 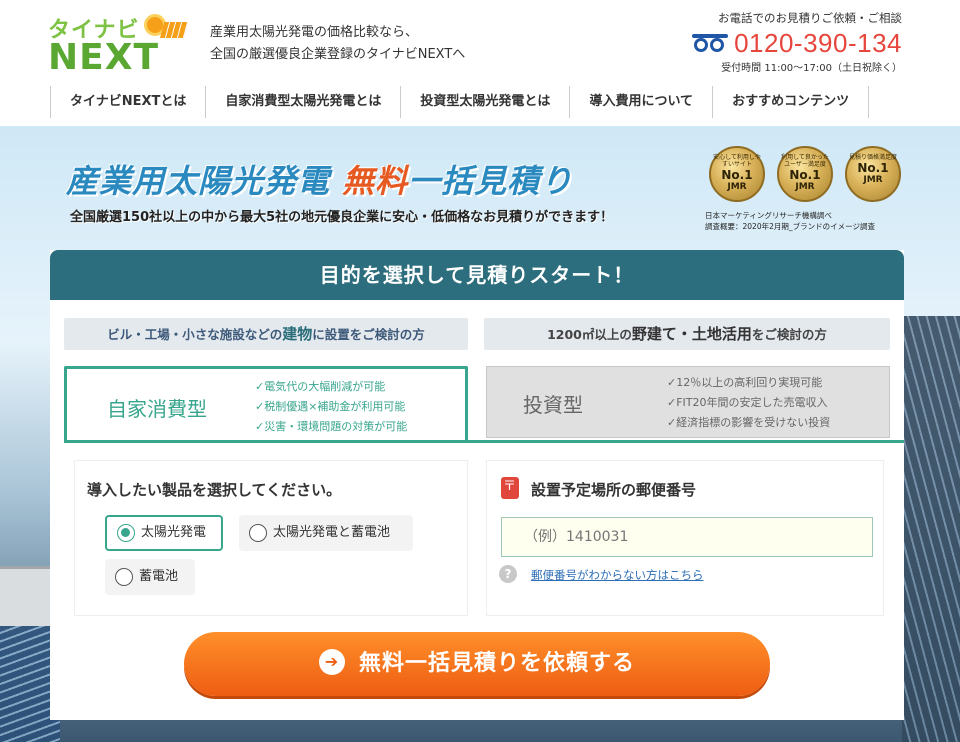 I want to click on form-heading: 目的を選択して見積りスタート！, so click(x=477, y=275).